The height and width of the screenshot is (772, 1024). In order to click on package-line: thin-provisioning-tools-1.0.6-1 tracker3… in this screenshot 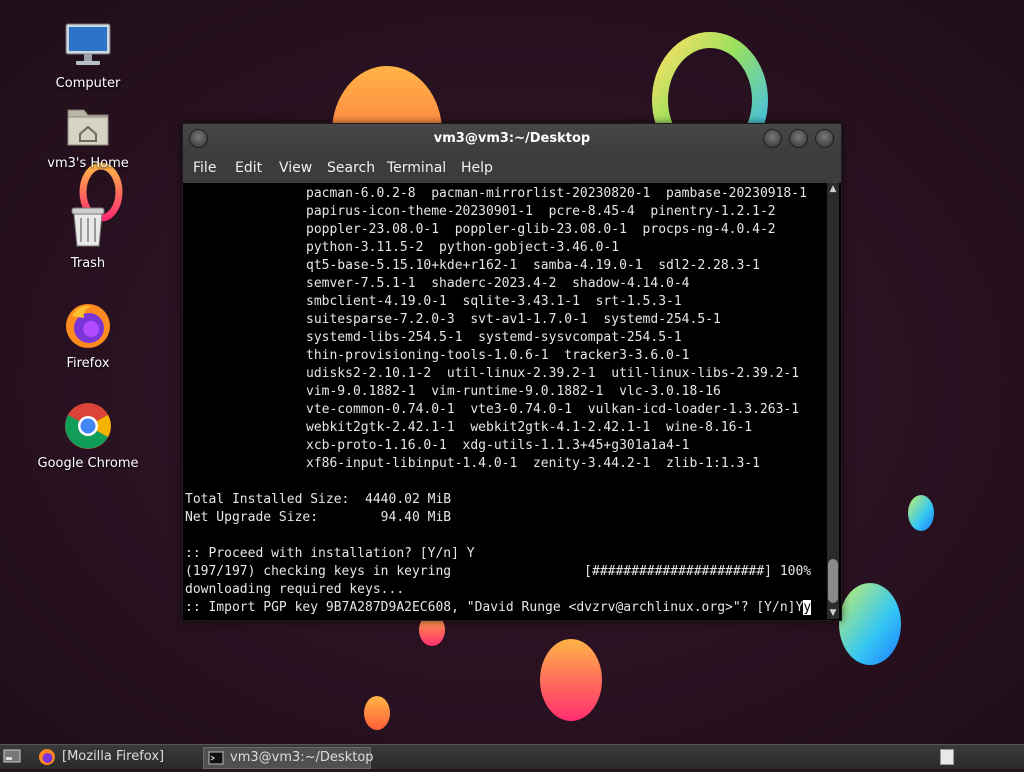, I will do `click(498, 355)`.